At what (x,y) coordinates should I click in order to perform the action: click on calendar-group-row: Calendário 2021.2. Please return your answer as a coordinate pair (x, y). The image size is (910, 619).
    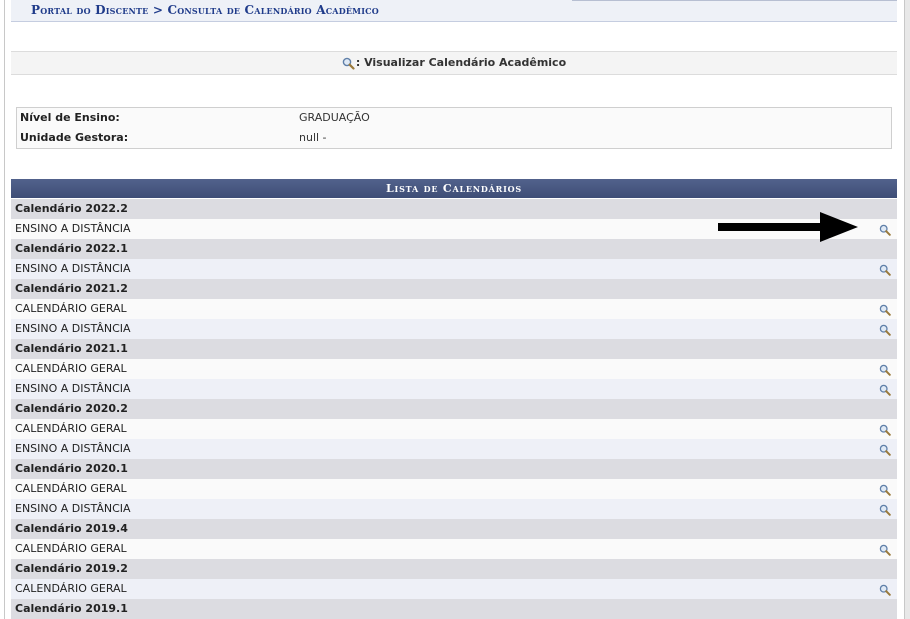
    Looking at the image, I should click on (454, 289).